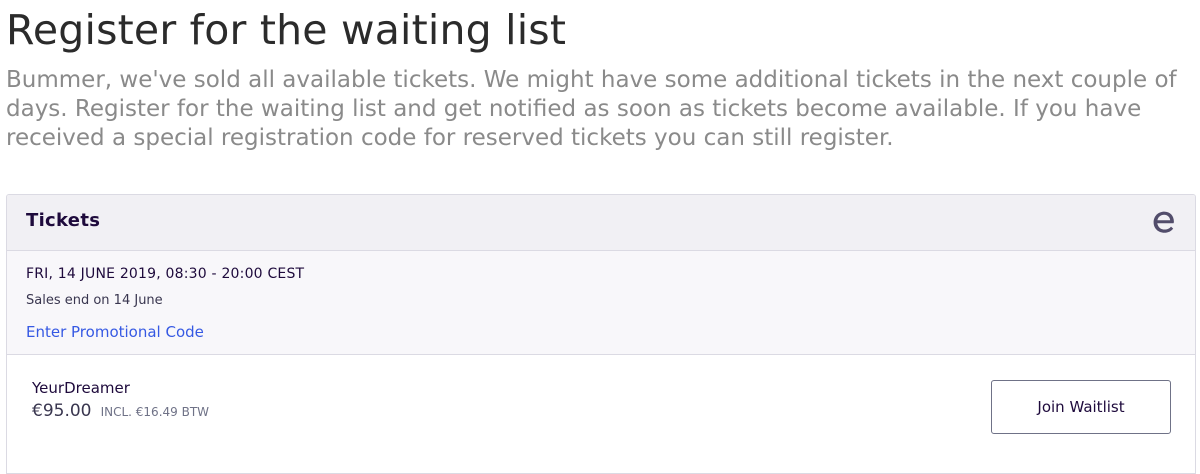 The width and height of the screenshot is (1200, 474). What do you see at coordinates (1081, 407) in the screenshot?
I see `join-waitlist-button: Join Waitlist` at bounding box center [1081, 407].